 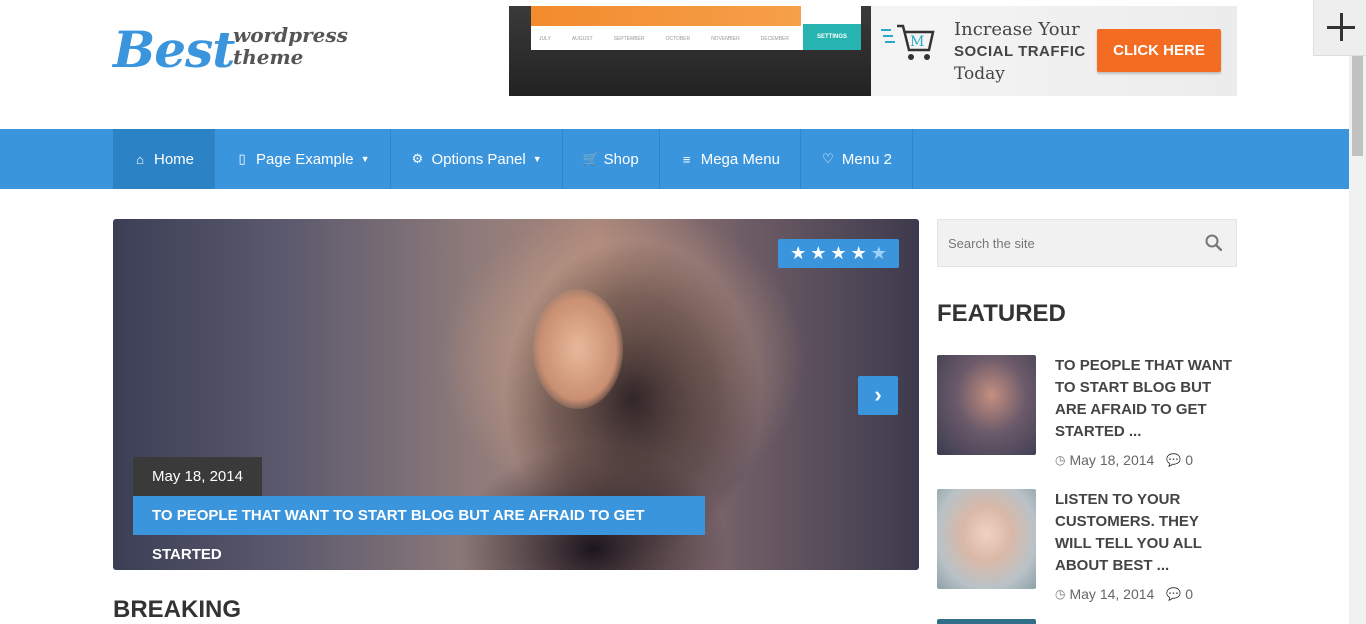 I want to click on banner-tick: AUGUST, so click(x=582, y=39).